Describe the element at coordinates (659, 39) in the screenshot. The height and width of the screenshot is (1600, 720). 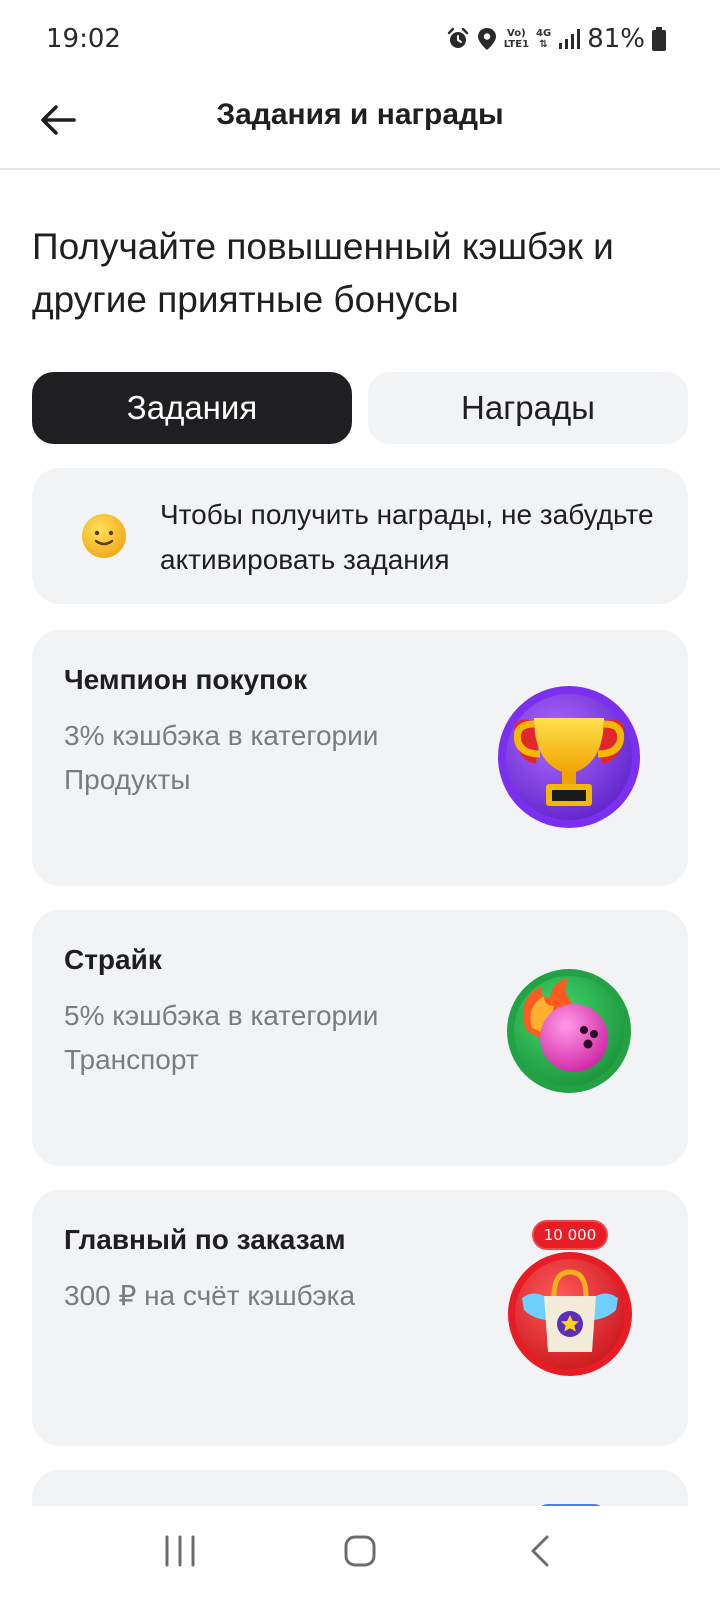
I see `battery-icon` at that location.